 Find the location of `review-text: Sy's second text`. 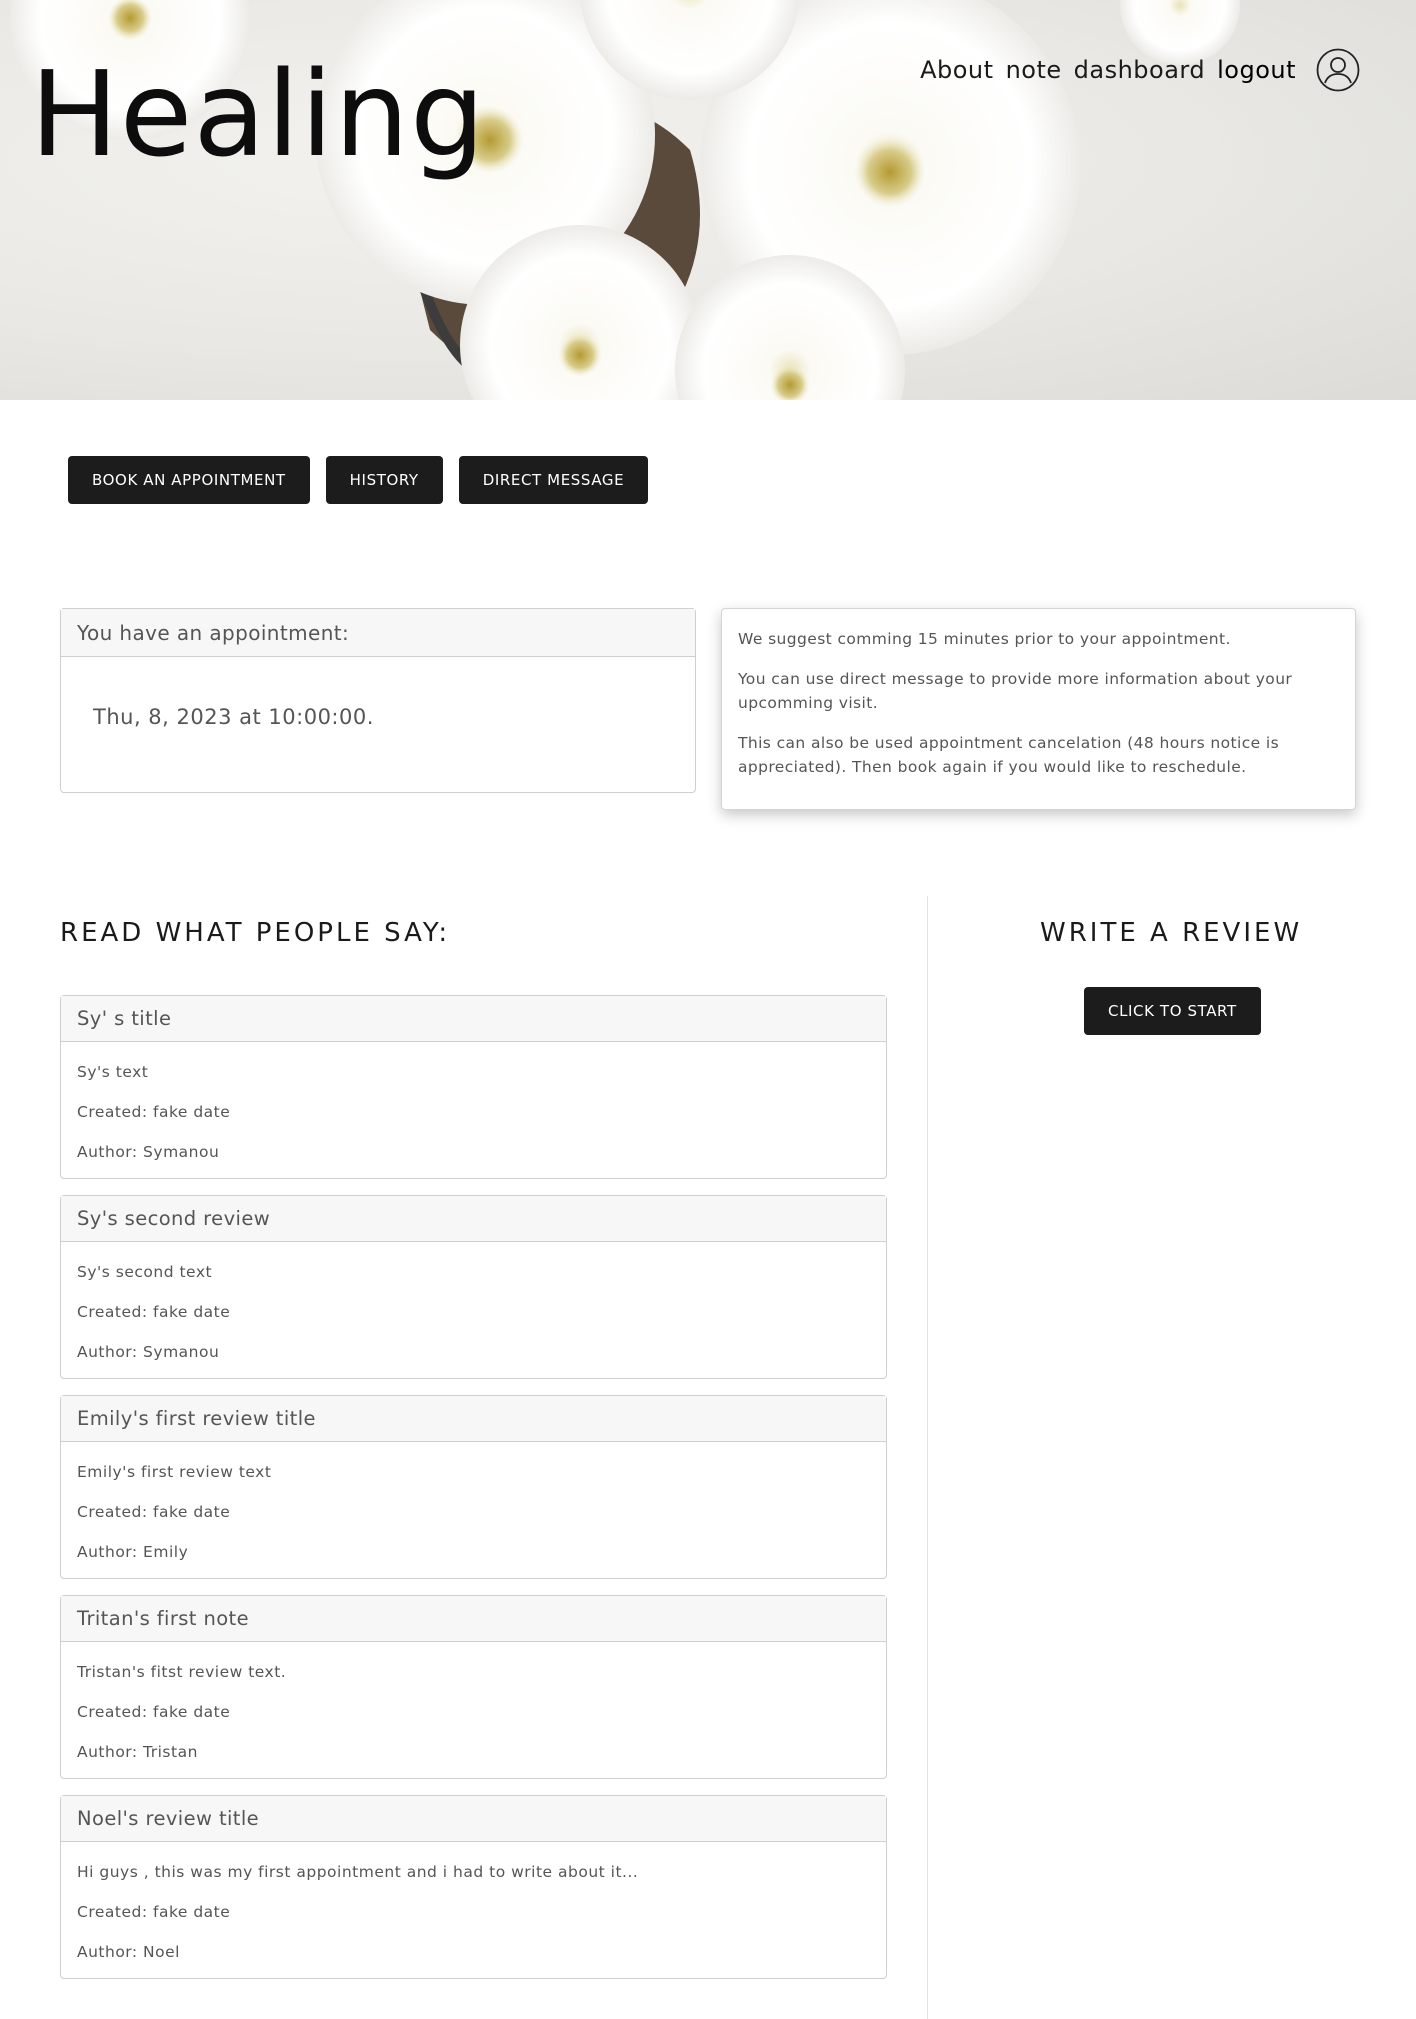

review-text: Sy's second text is located at coordinates (145, 1272).